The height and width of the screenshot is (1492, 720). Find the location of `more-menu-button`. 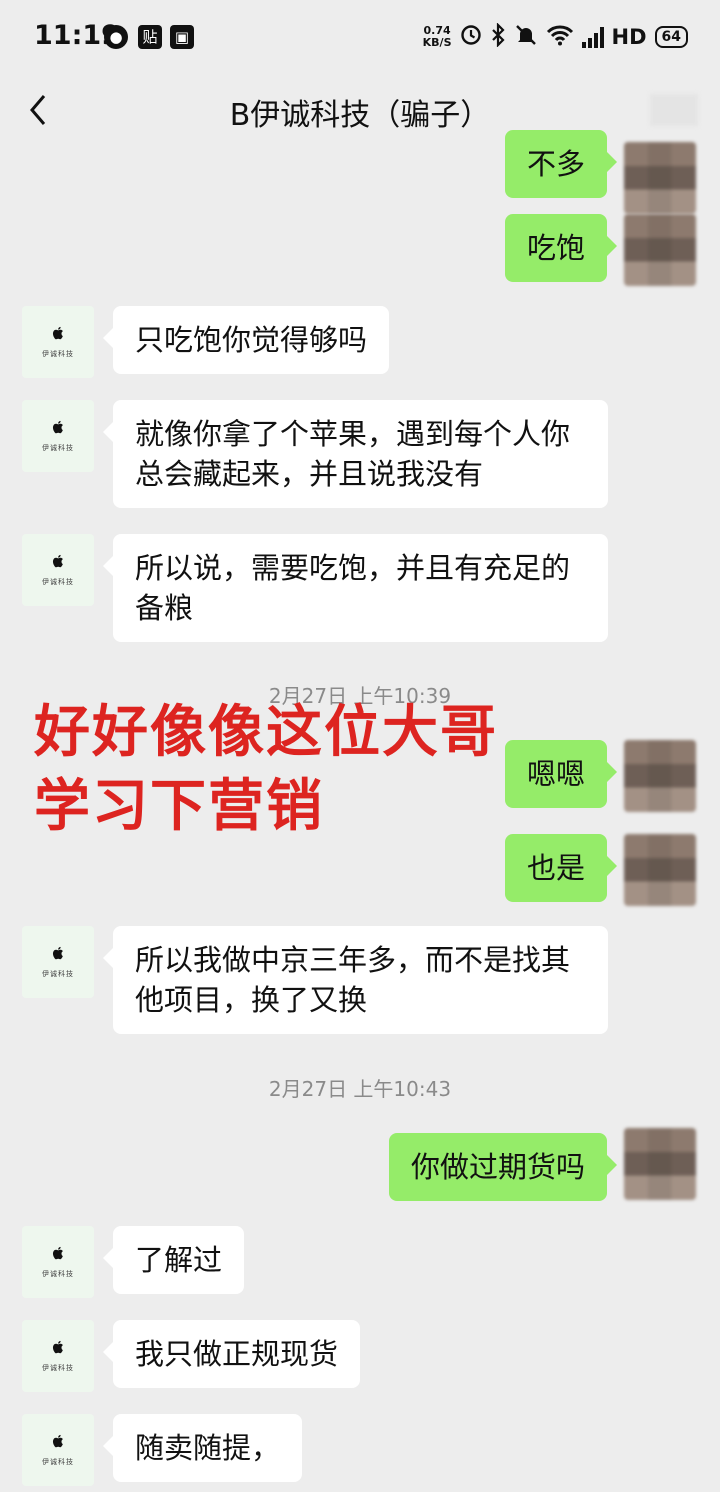

more-menu-button is located at coordinates (674, 110).